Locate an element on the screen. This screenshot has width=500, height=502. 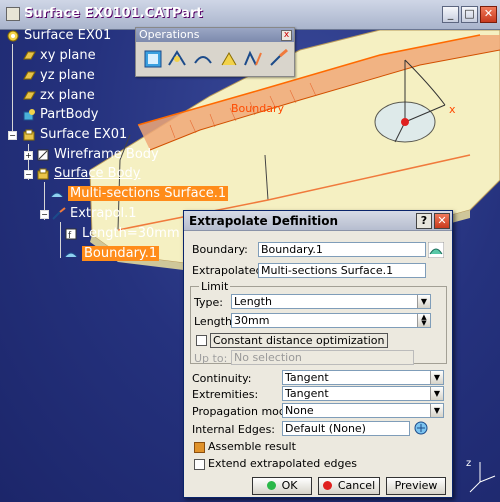
length-label: Length: is located at coordinates (215, 321).